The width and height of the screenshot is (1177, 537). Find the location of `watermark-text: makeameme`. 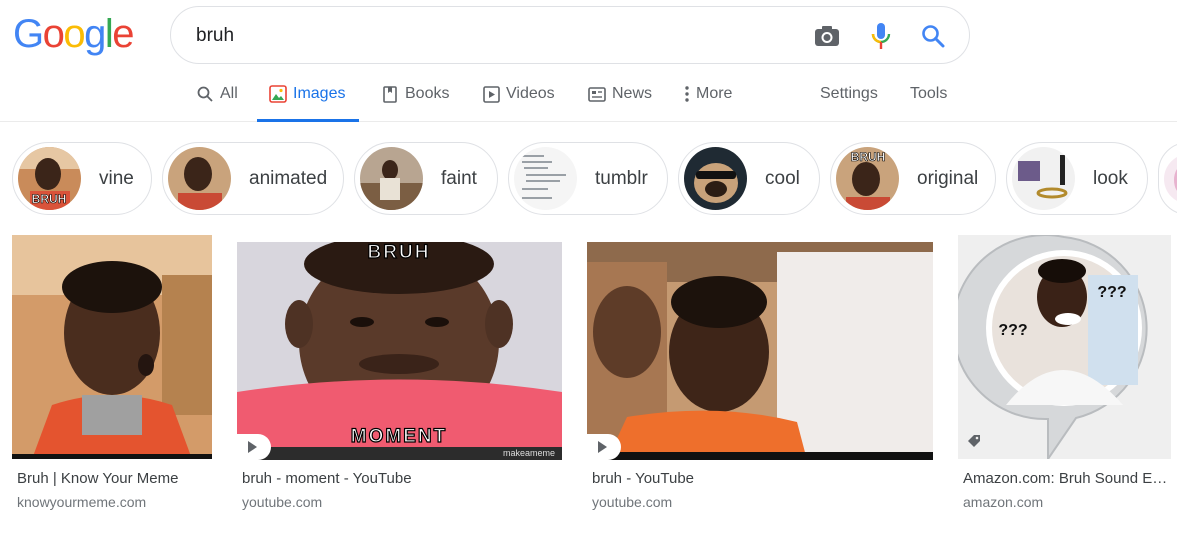

watermark-text: makeameme is located at coordinates (529, 453).